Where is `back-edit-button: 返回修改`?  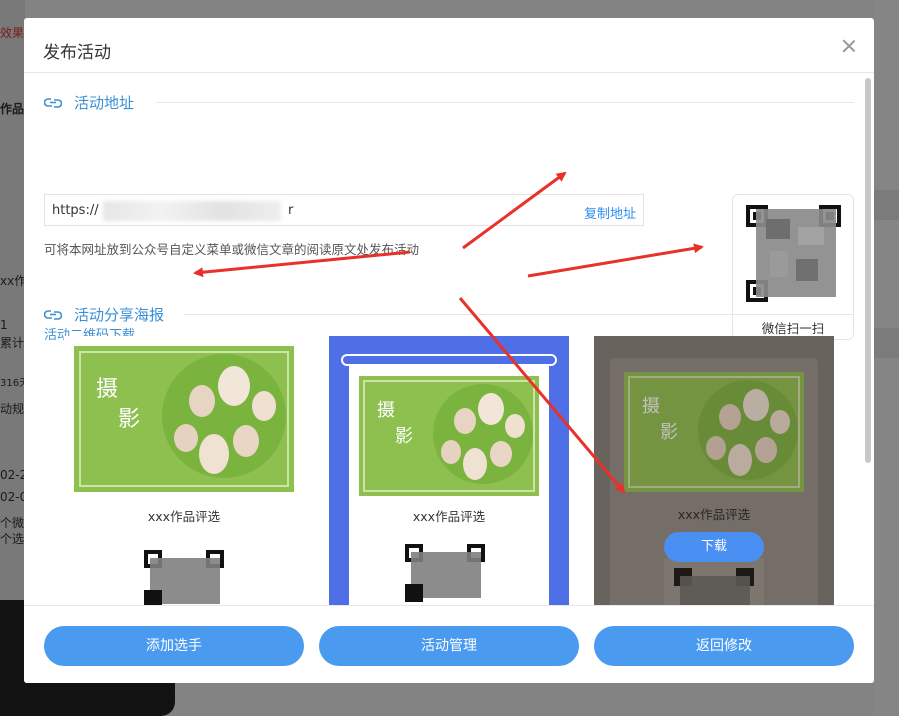 back-edit-button: 返回修改 is located at coordinates (724, 646).